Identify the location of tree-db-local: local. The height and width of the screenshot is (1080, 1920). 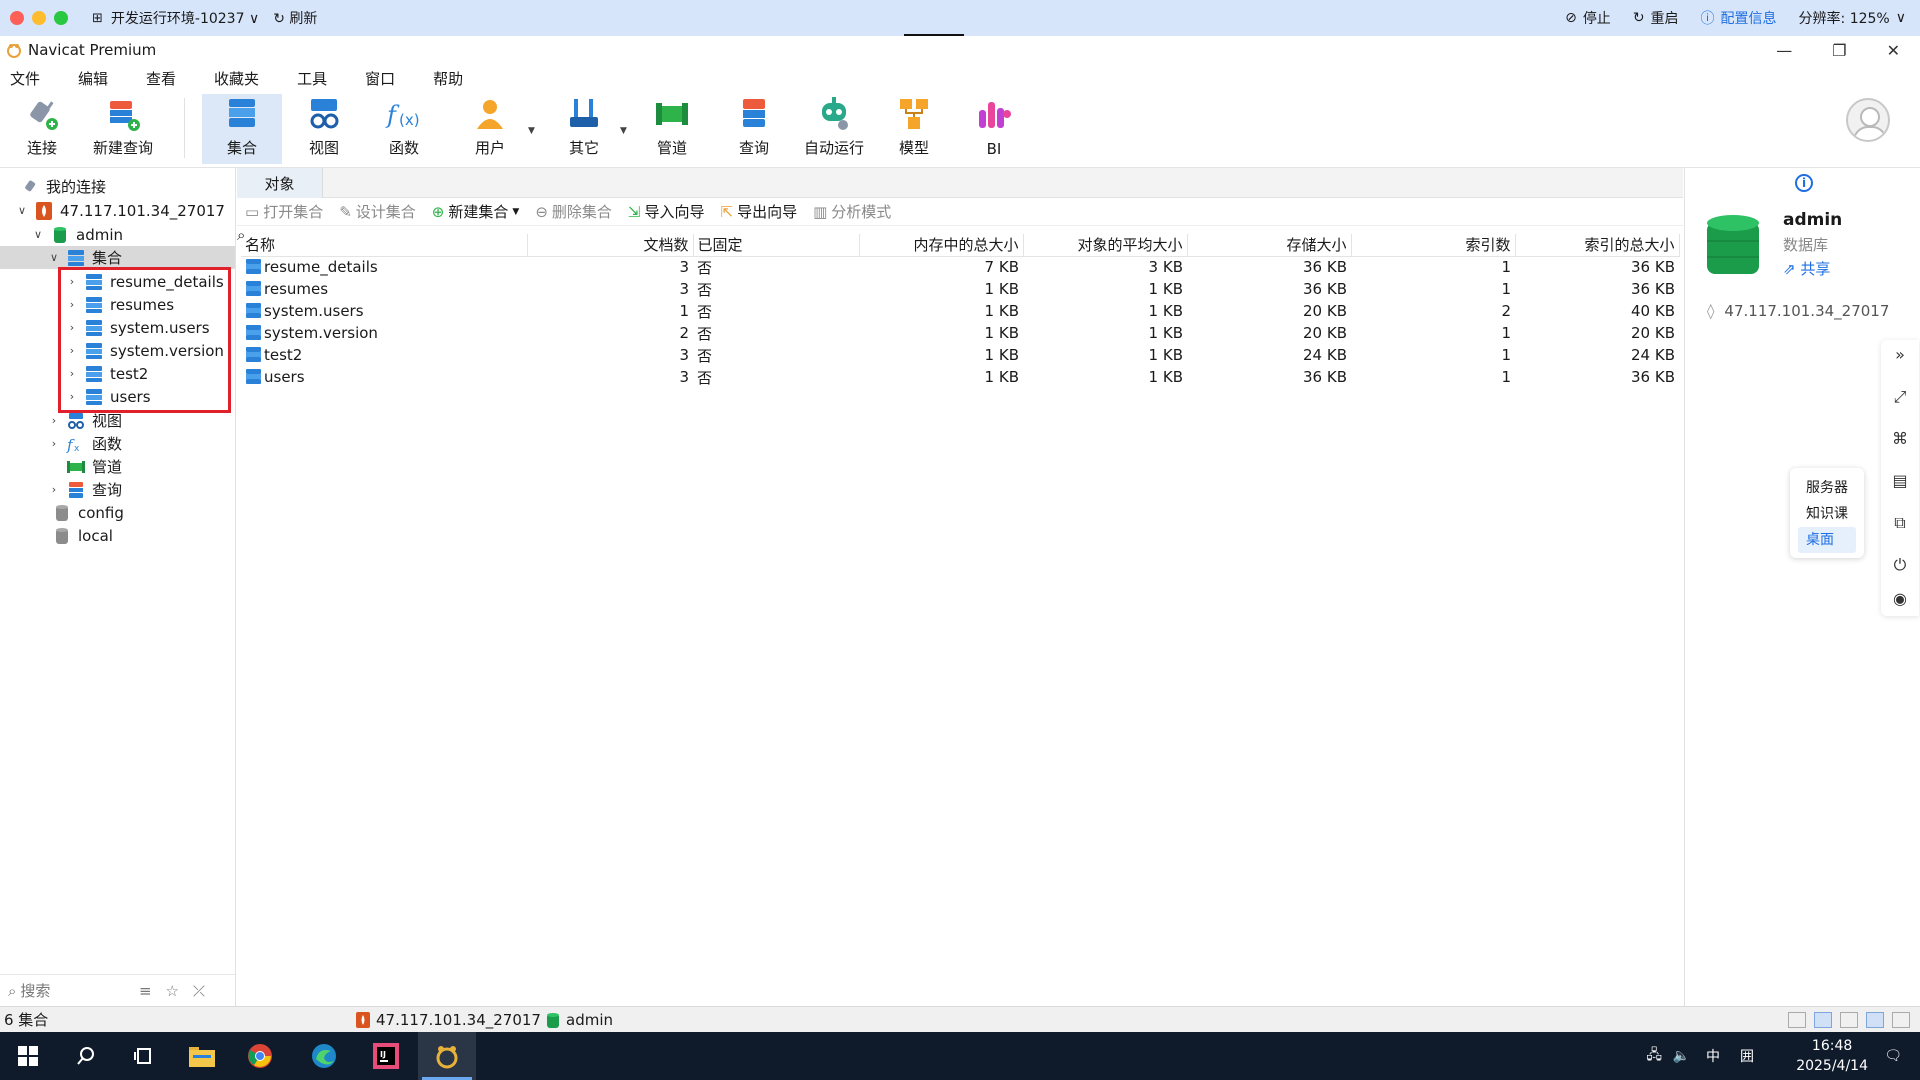
(82, 535).